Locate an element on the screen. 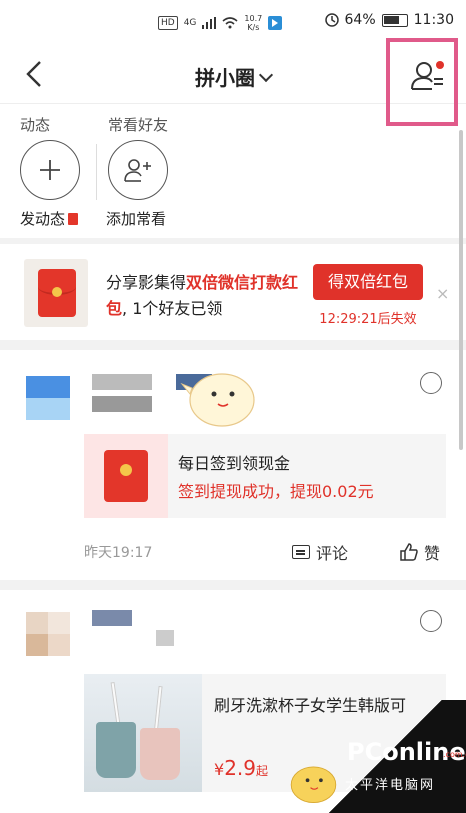 Image resolution: width=466 pixels, height=813 pixels. close-icon: × is located at coordinates (442, 293).